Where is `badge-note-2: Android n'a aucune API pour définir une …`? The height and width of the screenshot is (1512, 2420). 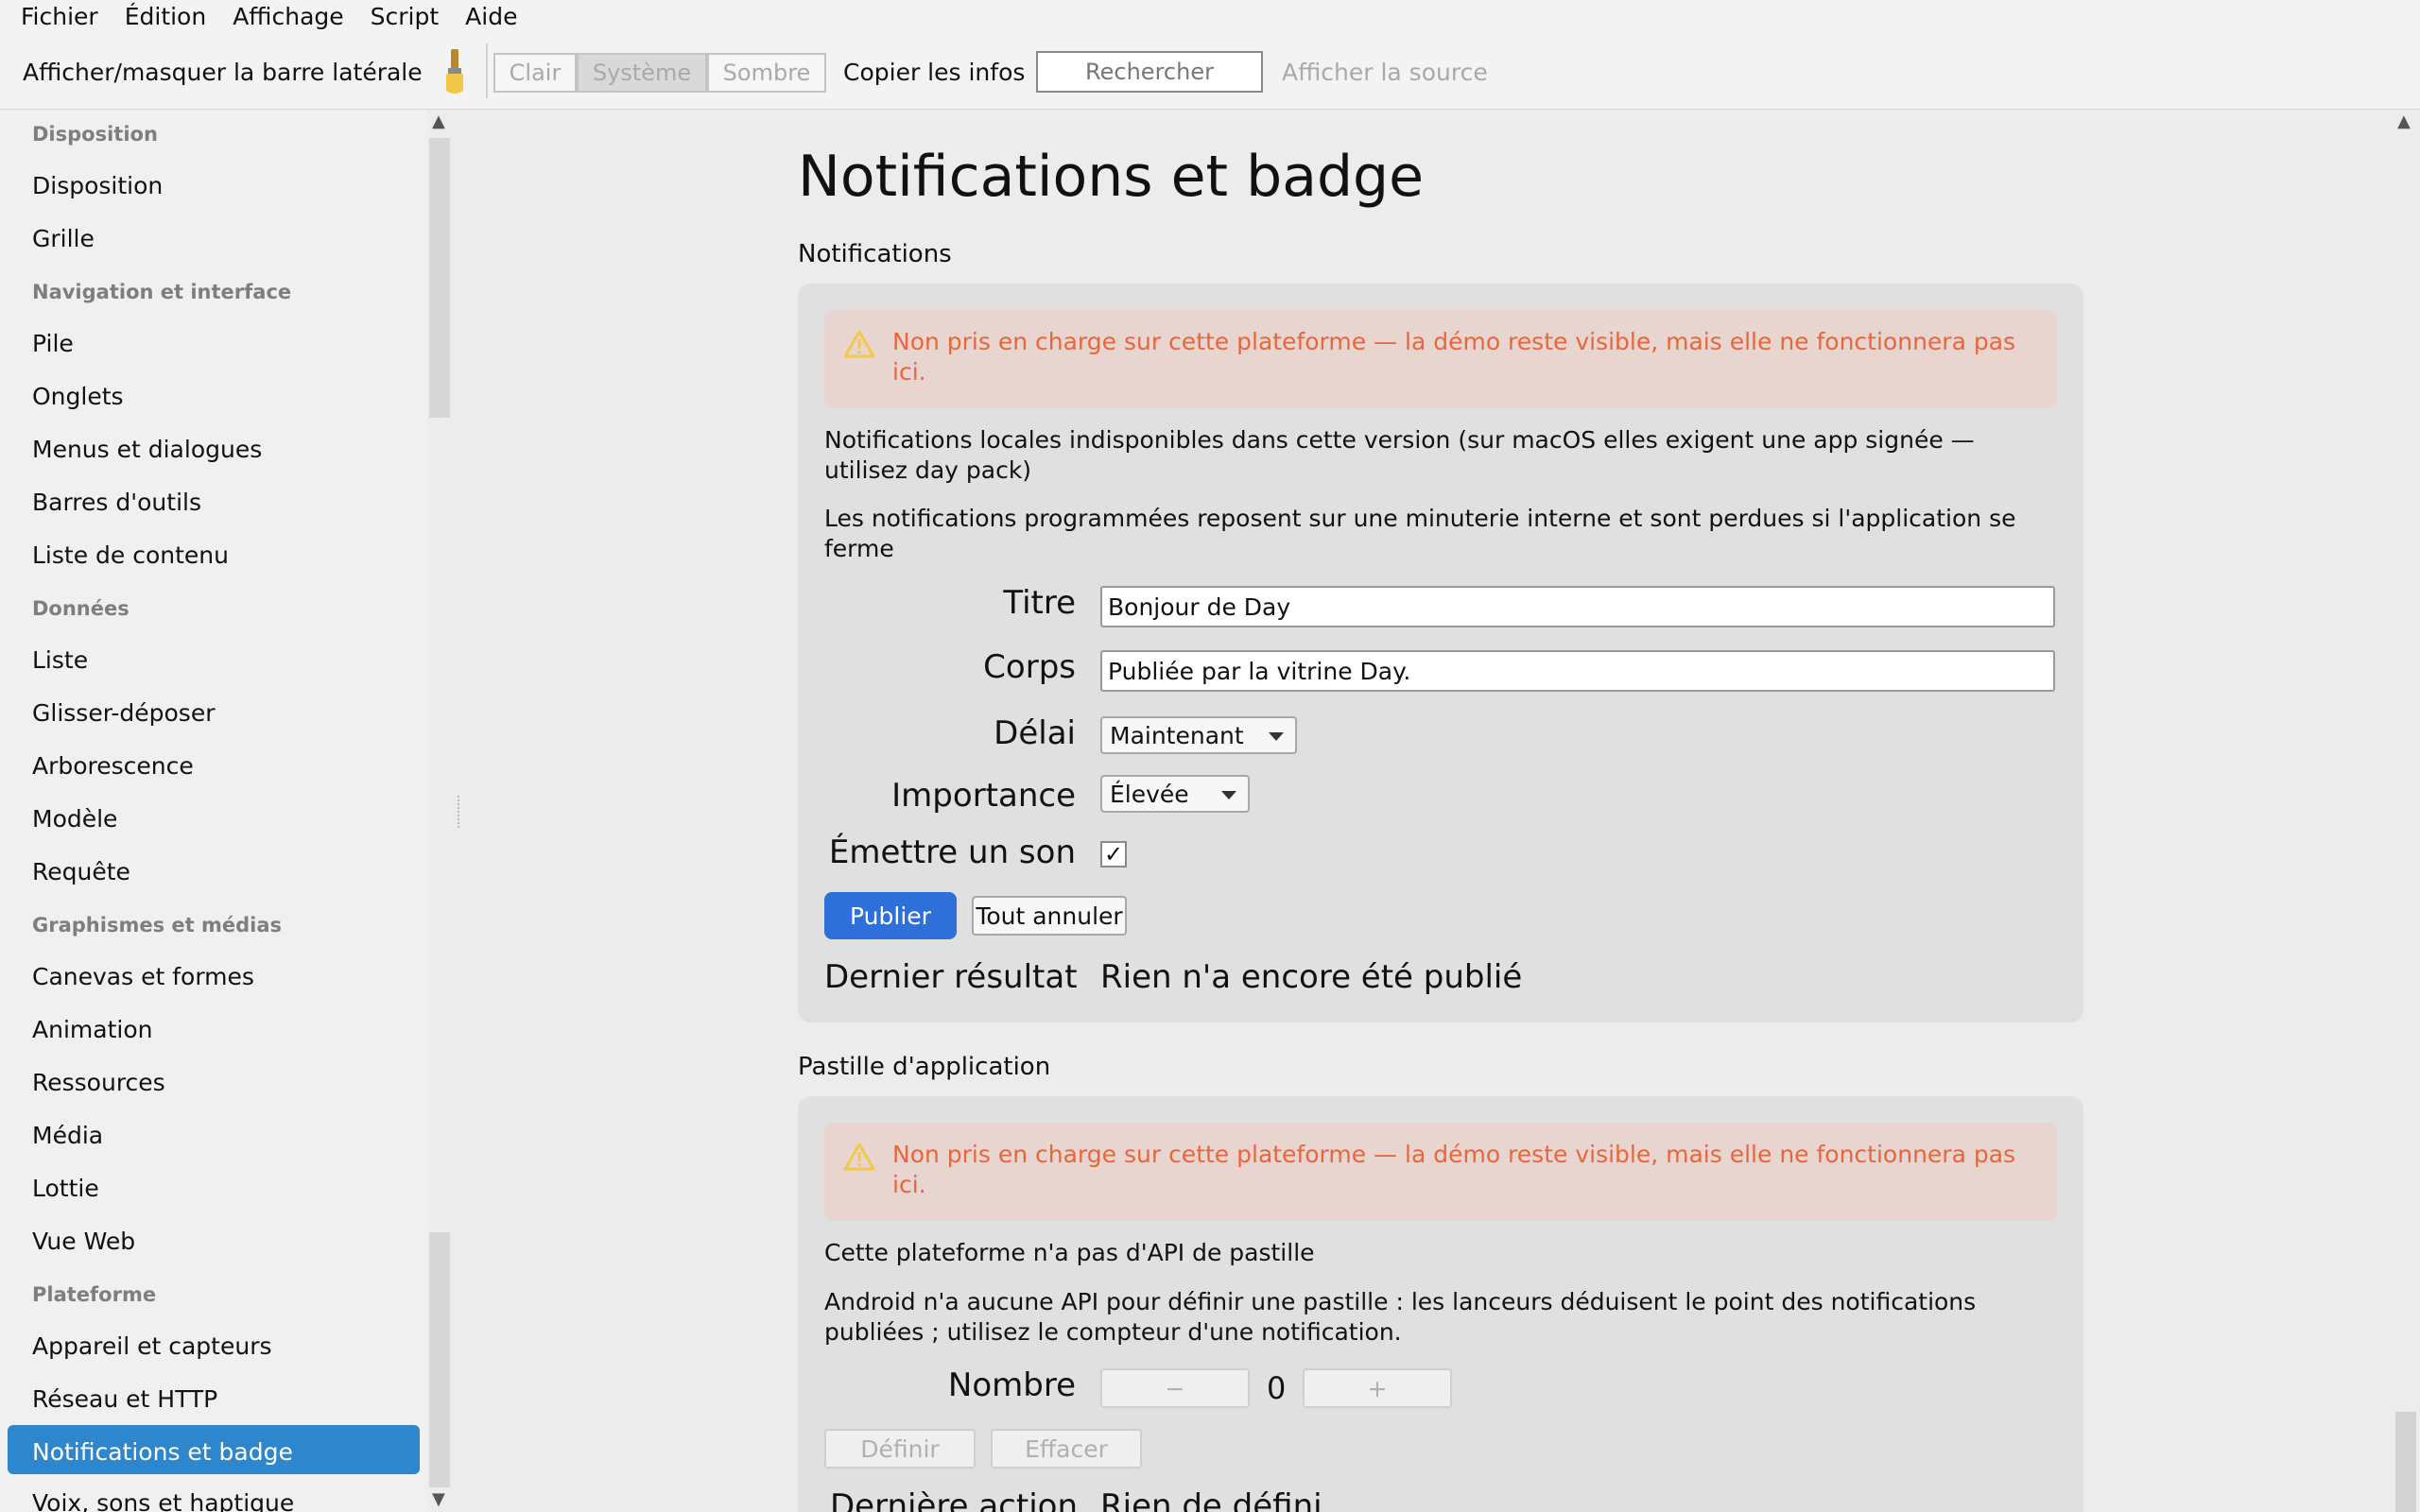 badge-note-2: Android n'a aucune API pour définir une … is located at coordinates (1400, 1317).